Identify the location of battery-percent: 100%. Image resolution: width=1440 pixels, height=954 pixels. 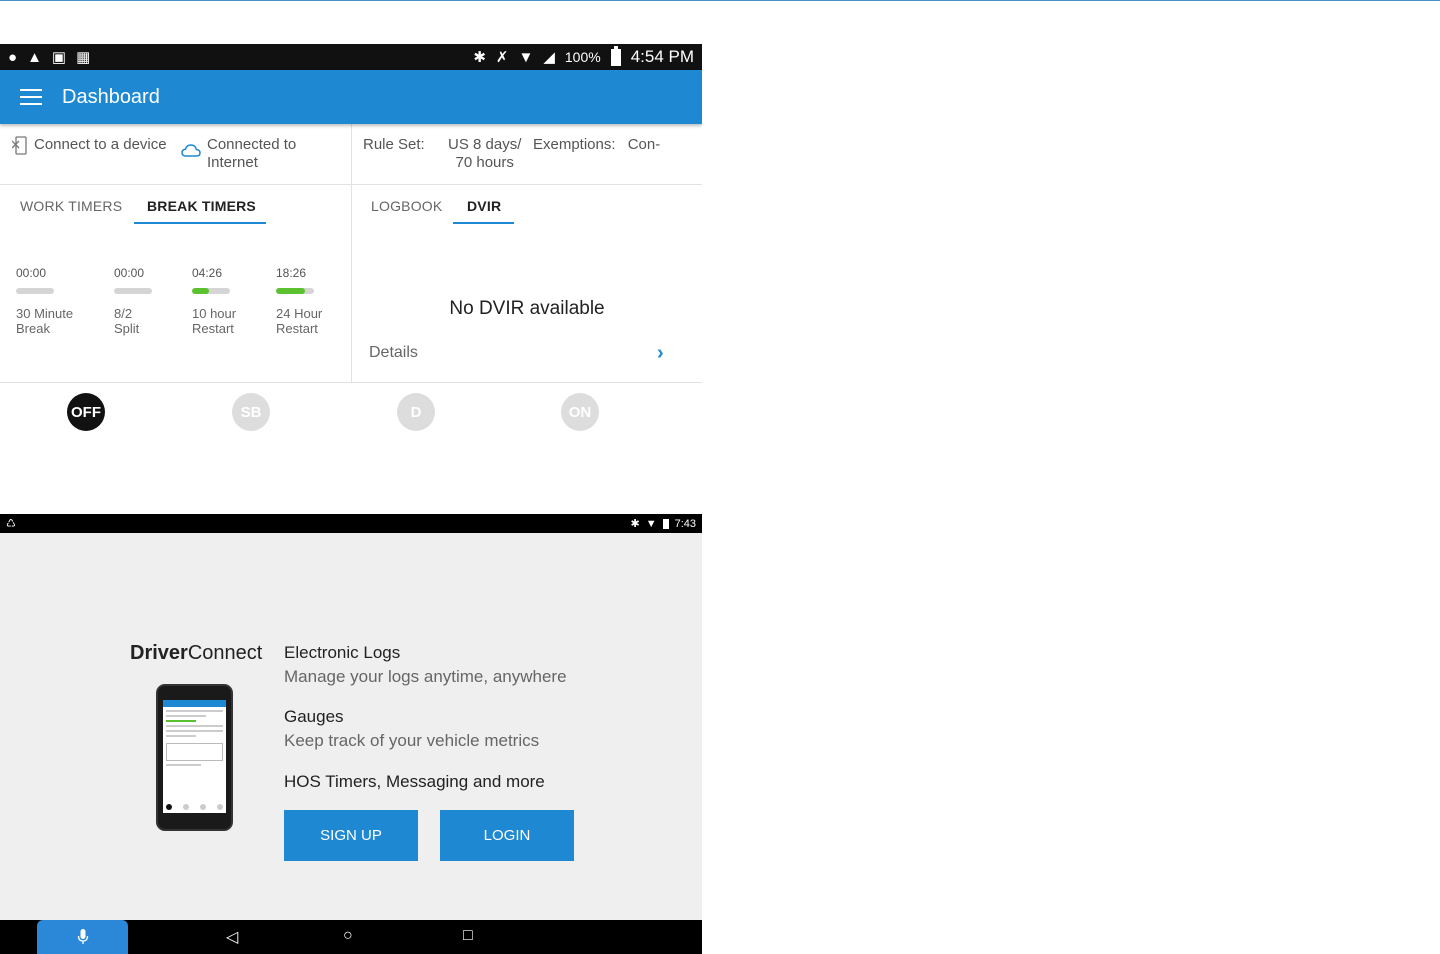
(582, 57).